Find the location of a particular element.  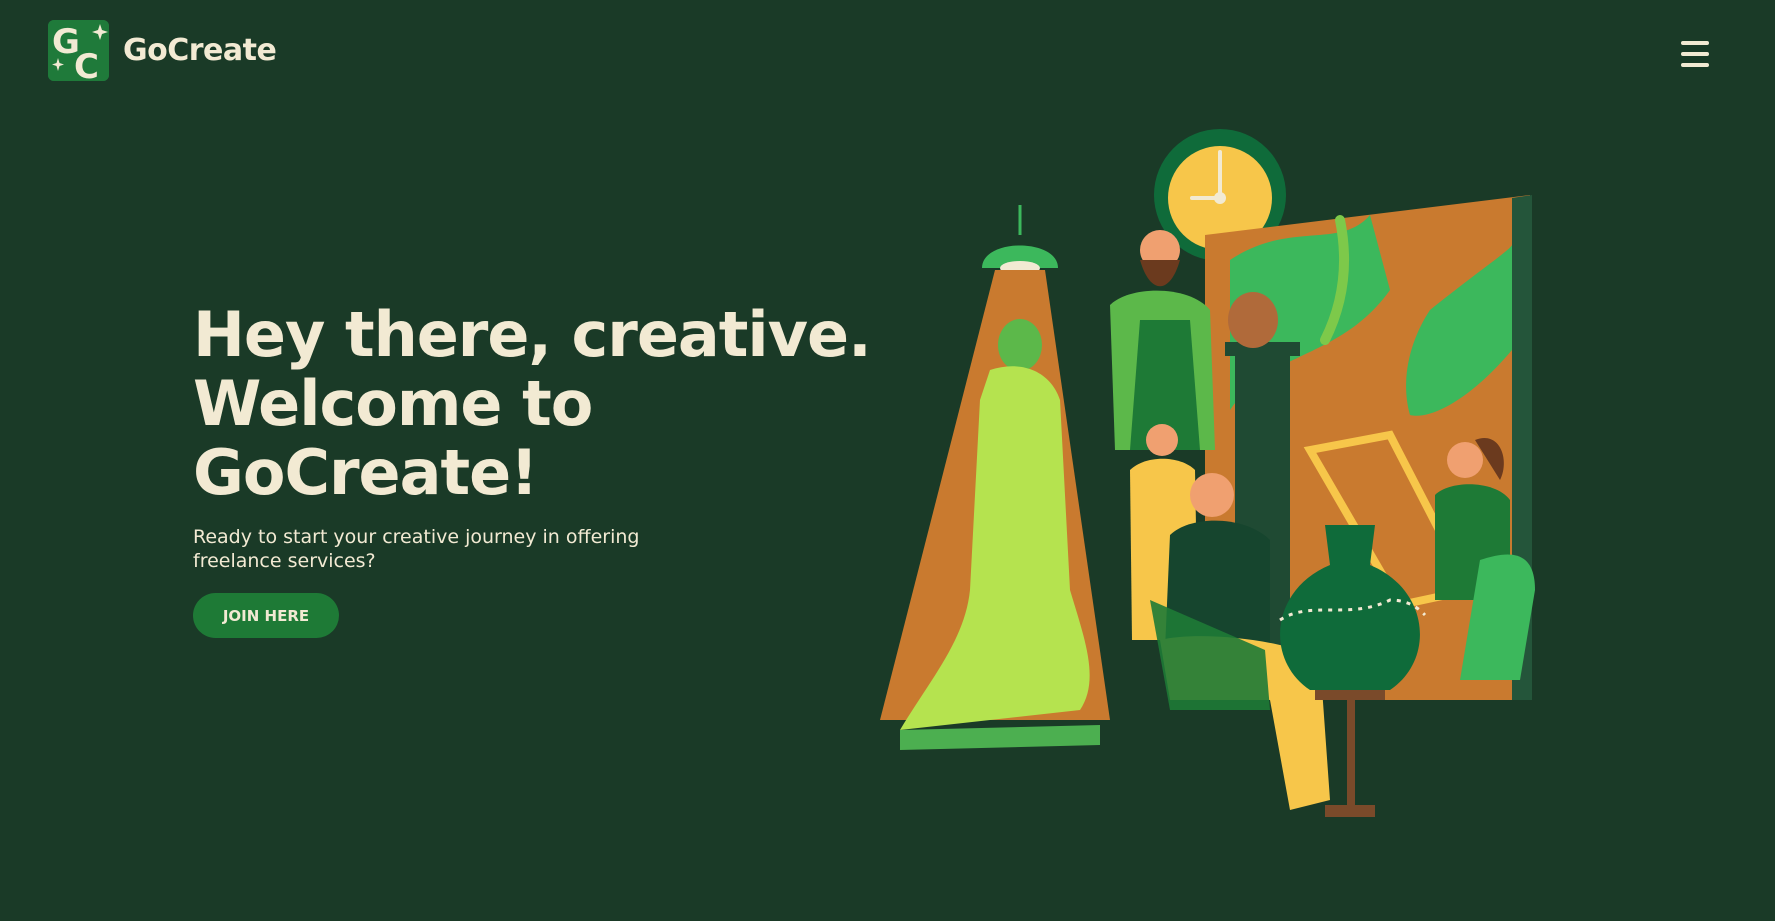

gocreate-logo-icon: G C is located at coordinates (78, 50).